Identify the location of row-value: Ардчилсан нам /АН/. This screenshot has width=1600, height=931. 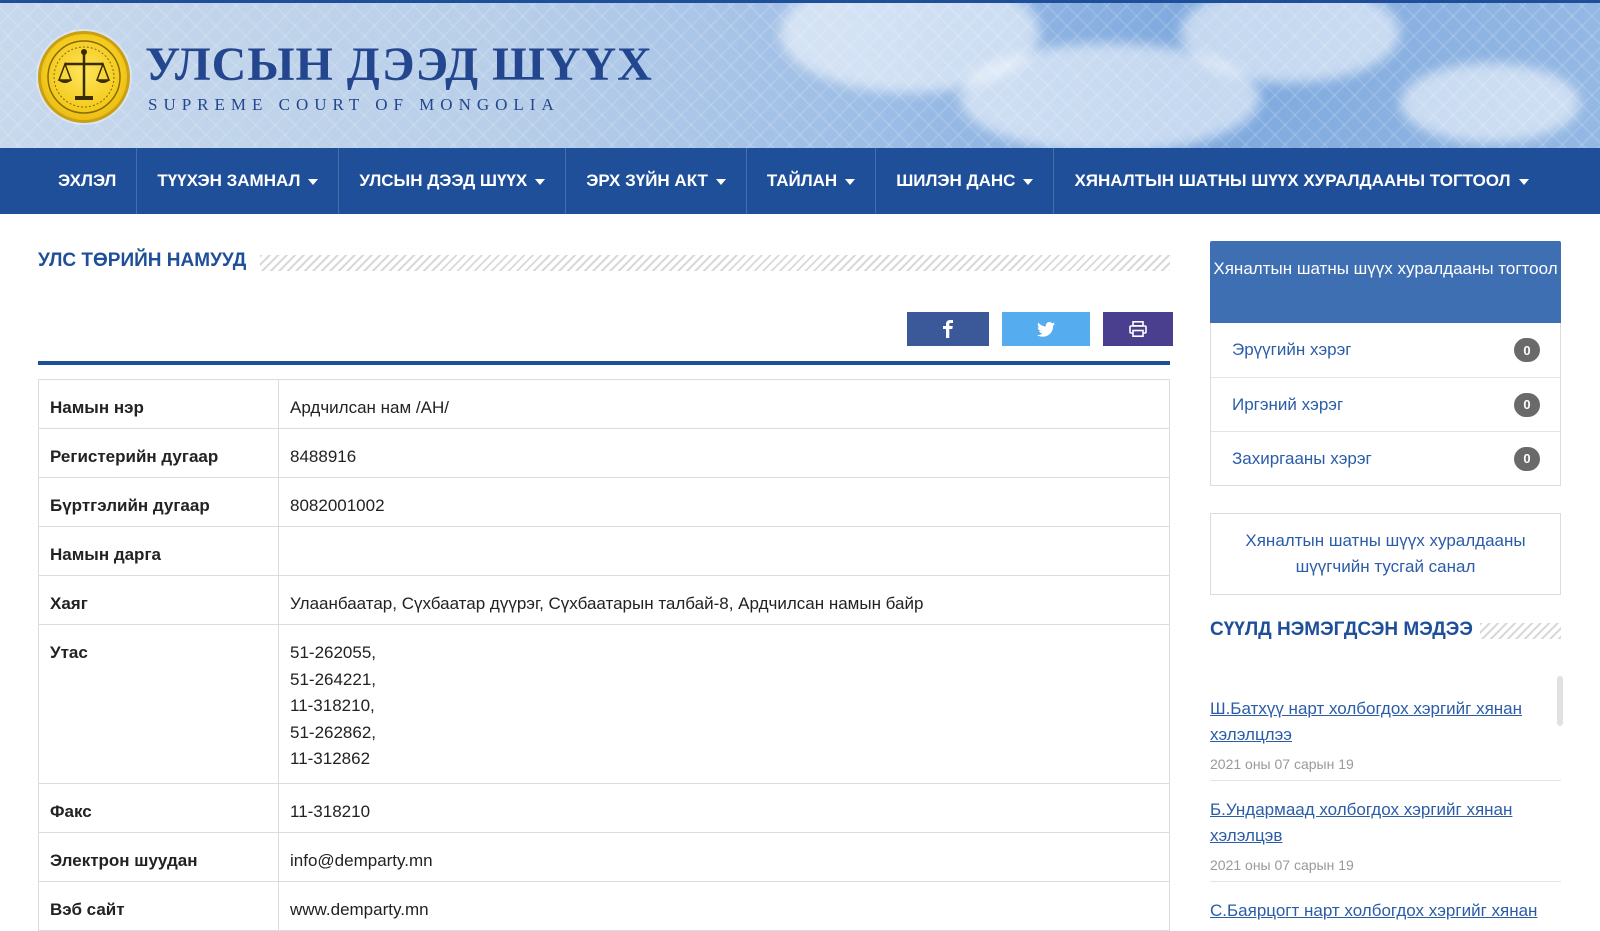
(369, 407).